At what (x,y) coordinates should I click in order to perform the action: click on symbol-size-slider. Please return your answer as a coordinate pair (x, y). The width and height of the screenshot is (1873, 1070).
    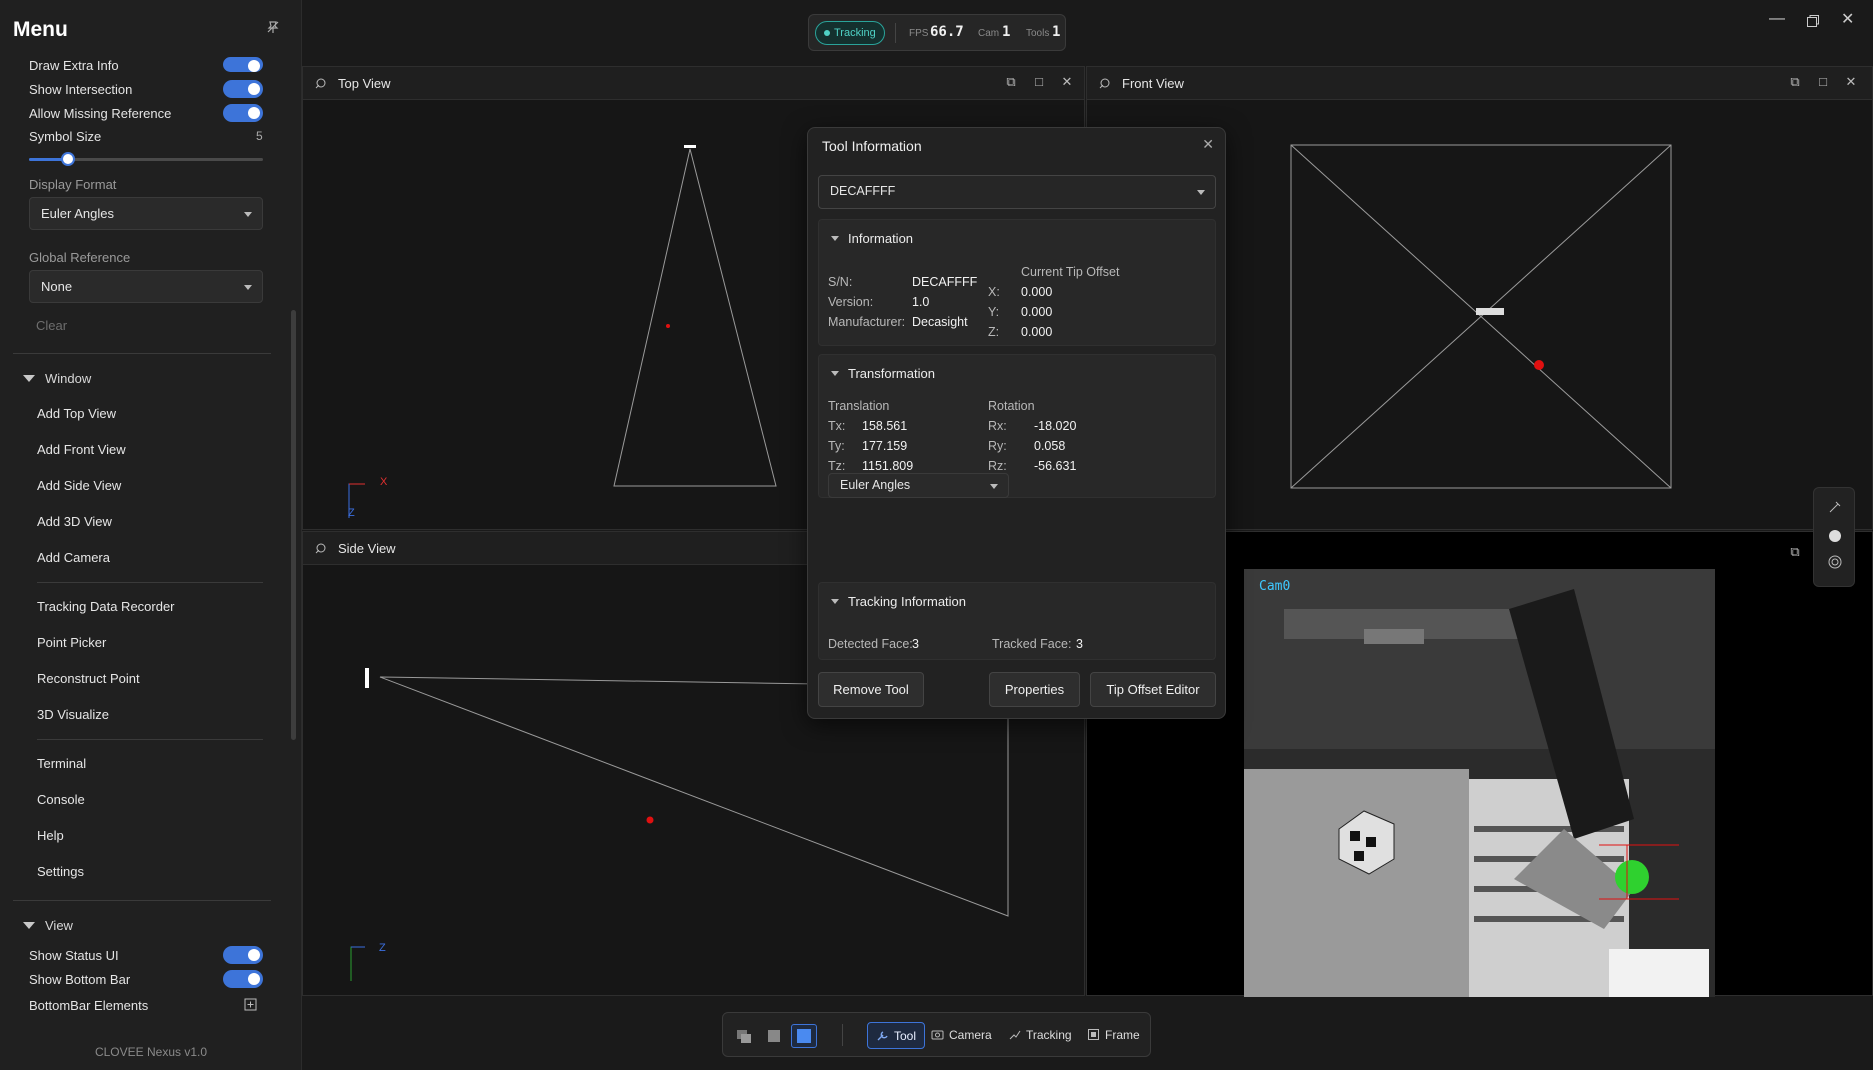
    Looking at the image, I should click on (146, 159).